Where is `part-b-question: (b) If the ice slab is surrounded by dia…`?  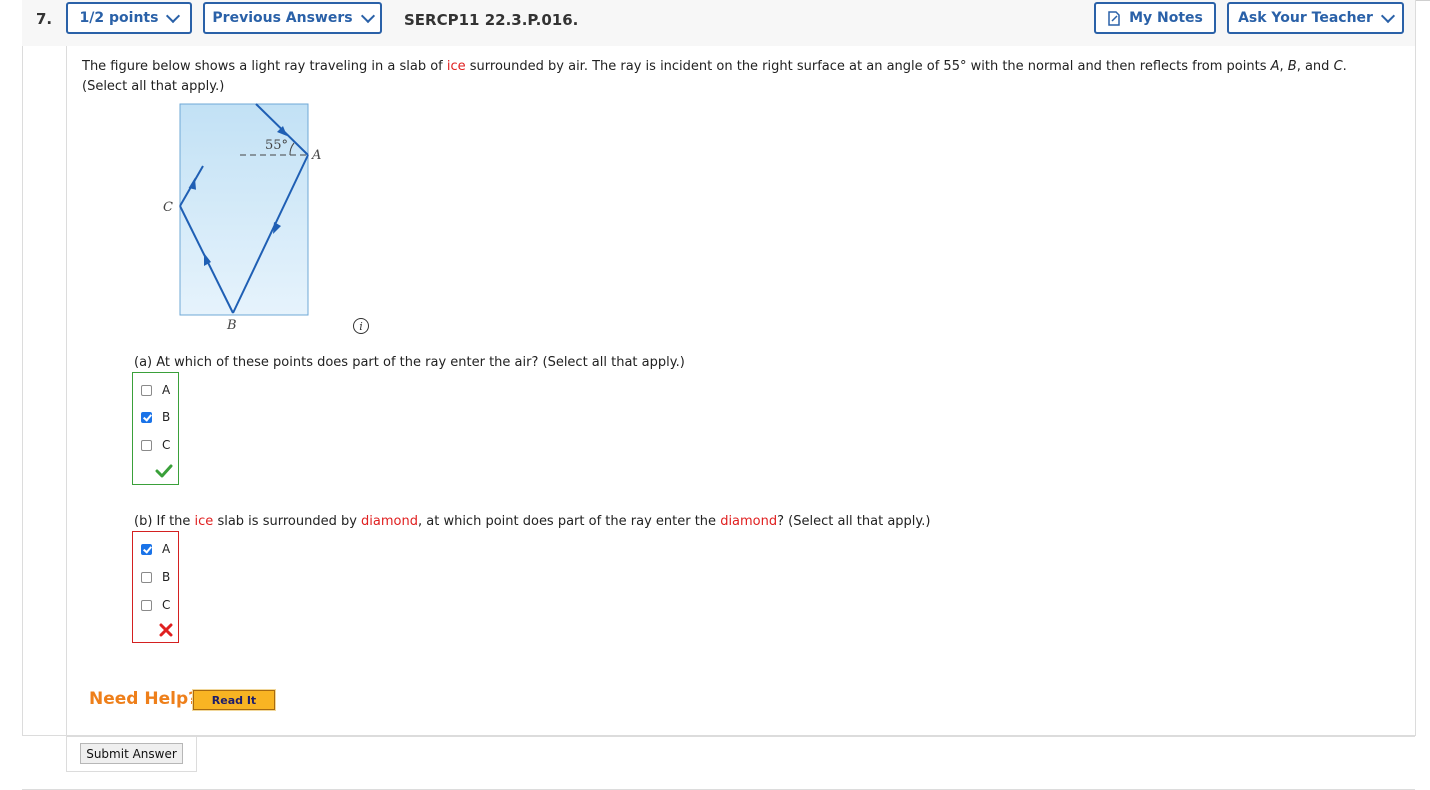
part-b-question: (b) If the ice slab is surrounded by dia… is located at coordinates (532, 521).